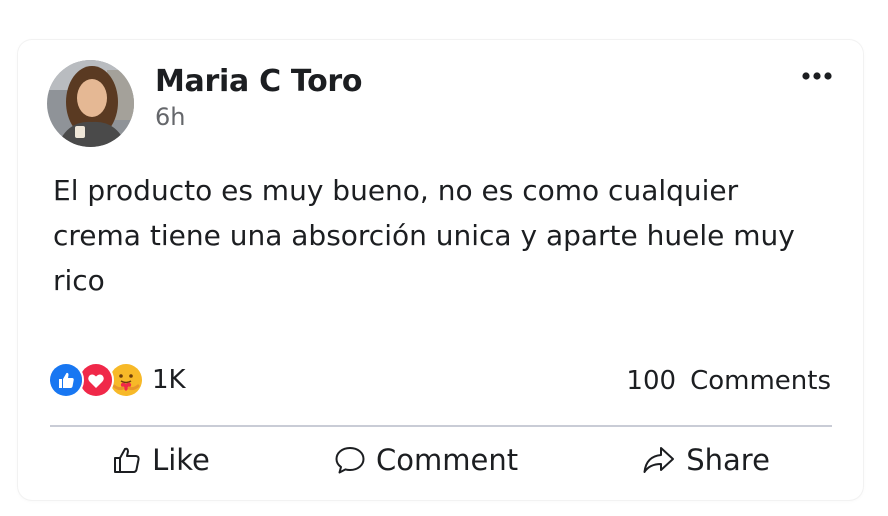 The height and width of the screenshot is (516, 888). What do you see at coordinates (659, 460) in the screenshot?
I see `share-arrow-icon` at bounding box center [659, 460].